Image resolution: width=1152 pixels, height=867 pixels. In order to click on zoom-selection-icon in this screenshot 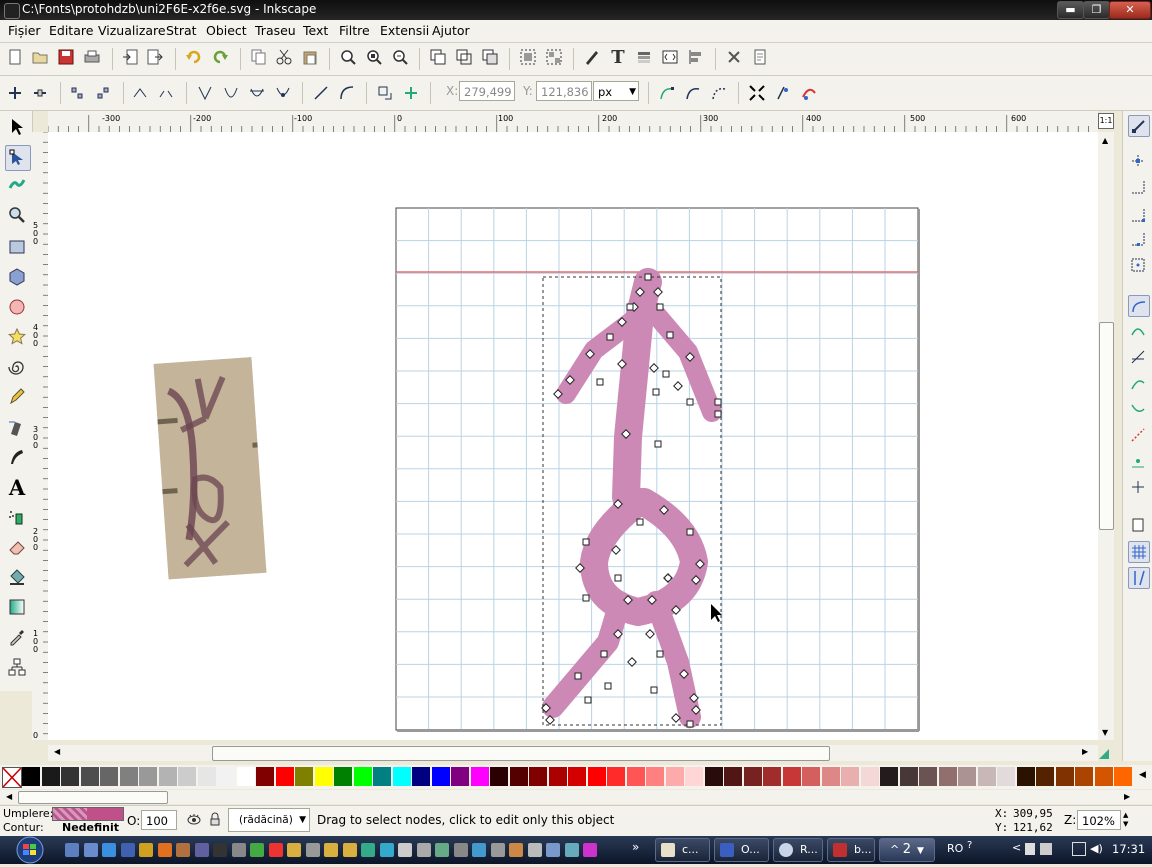, I will do `click(348, 57)`.